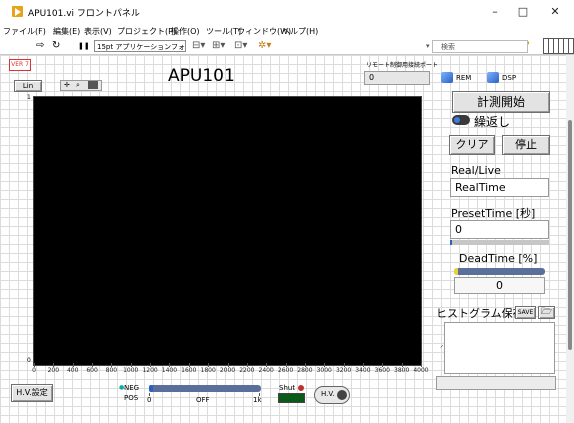 The width and height of the screenshot is (574, 423). I want to click on hv-toggle-label: H.V., so click(328, 394).